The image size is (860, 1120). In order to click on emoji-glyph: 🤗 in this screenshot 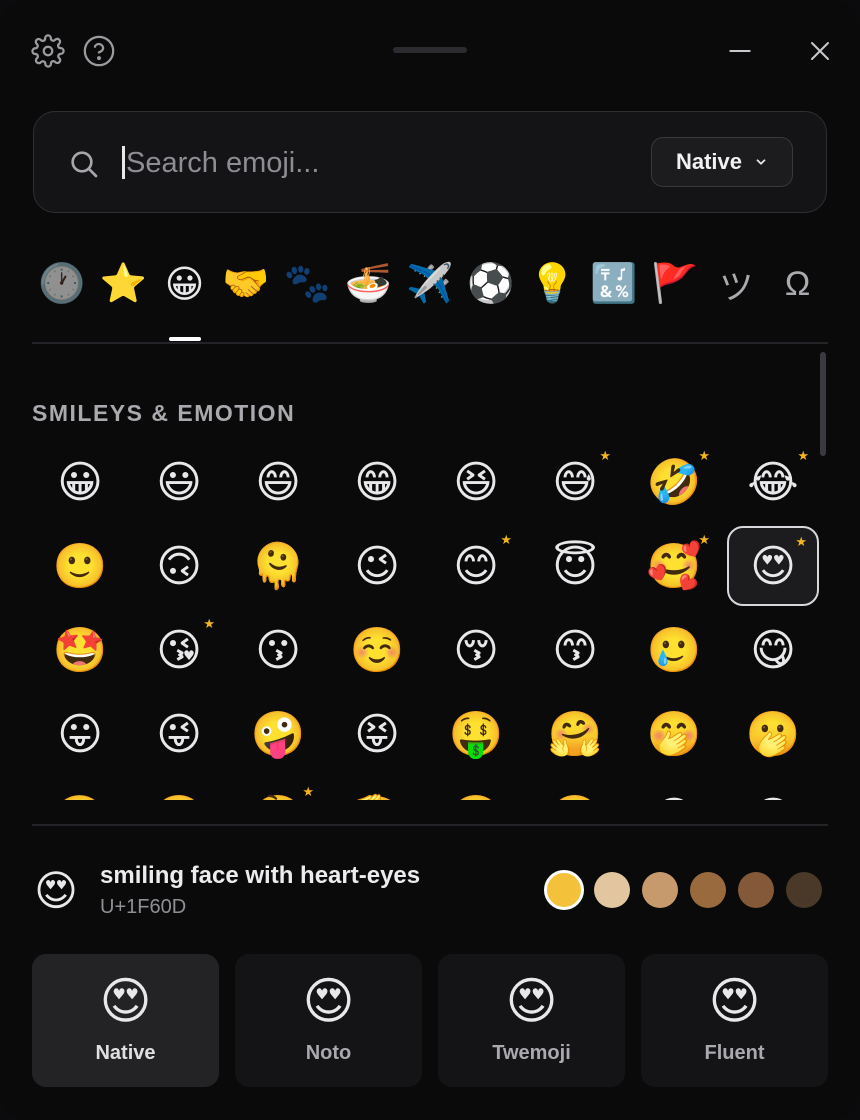, I will do `click(575, 734)`.